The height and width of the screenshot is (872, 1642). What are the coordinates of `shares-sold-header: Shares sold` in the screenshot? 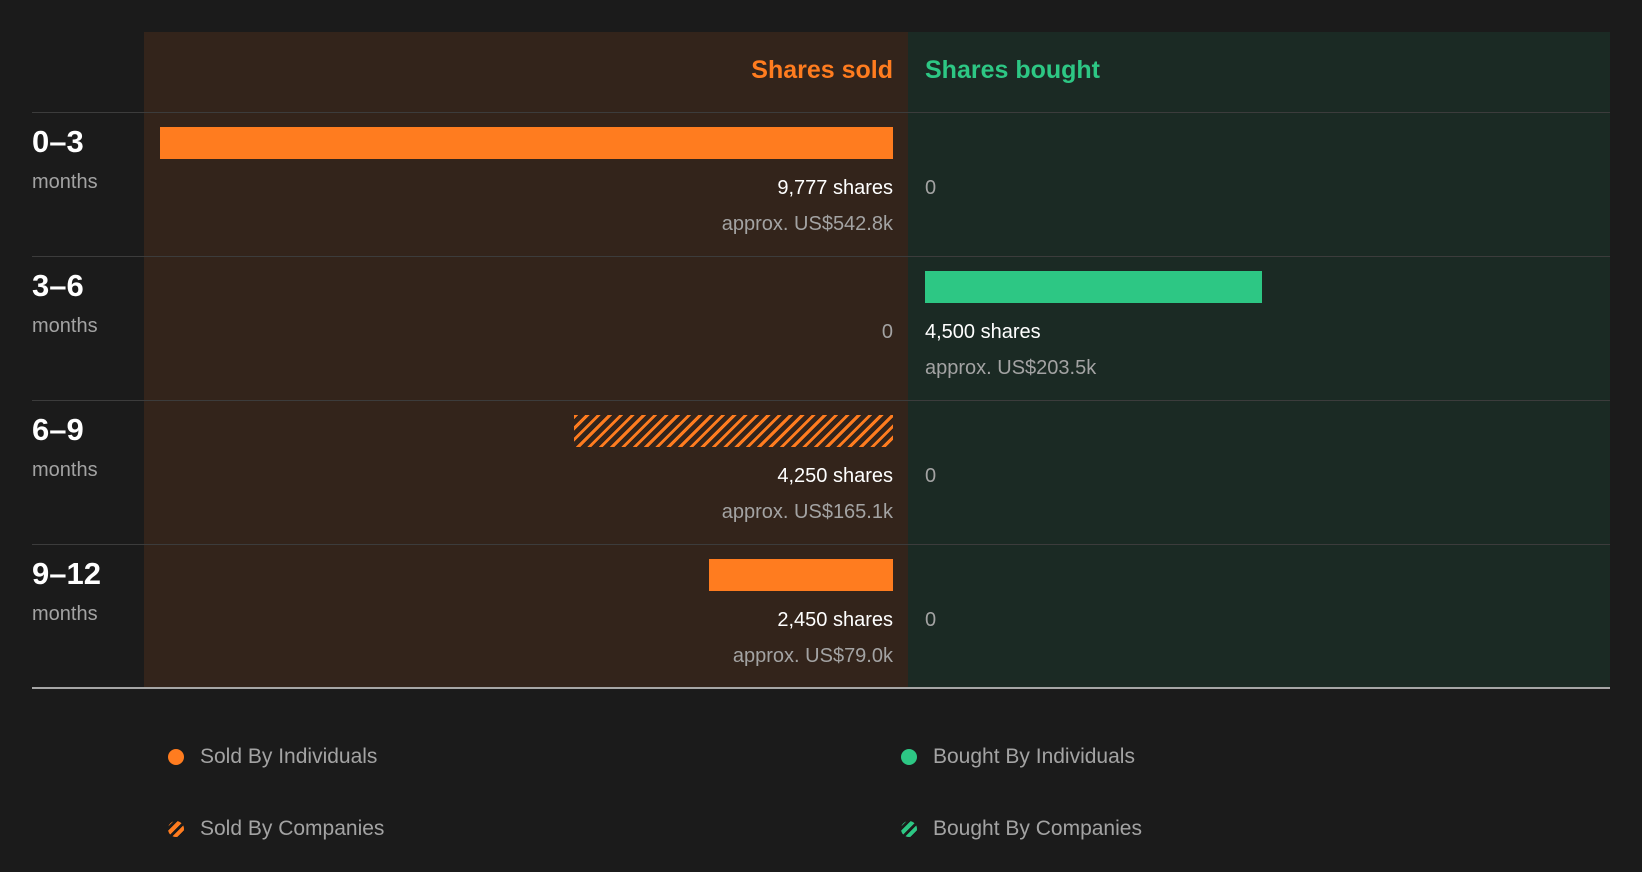 It's located at (822, 70).